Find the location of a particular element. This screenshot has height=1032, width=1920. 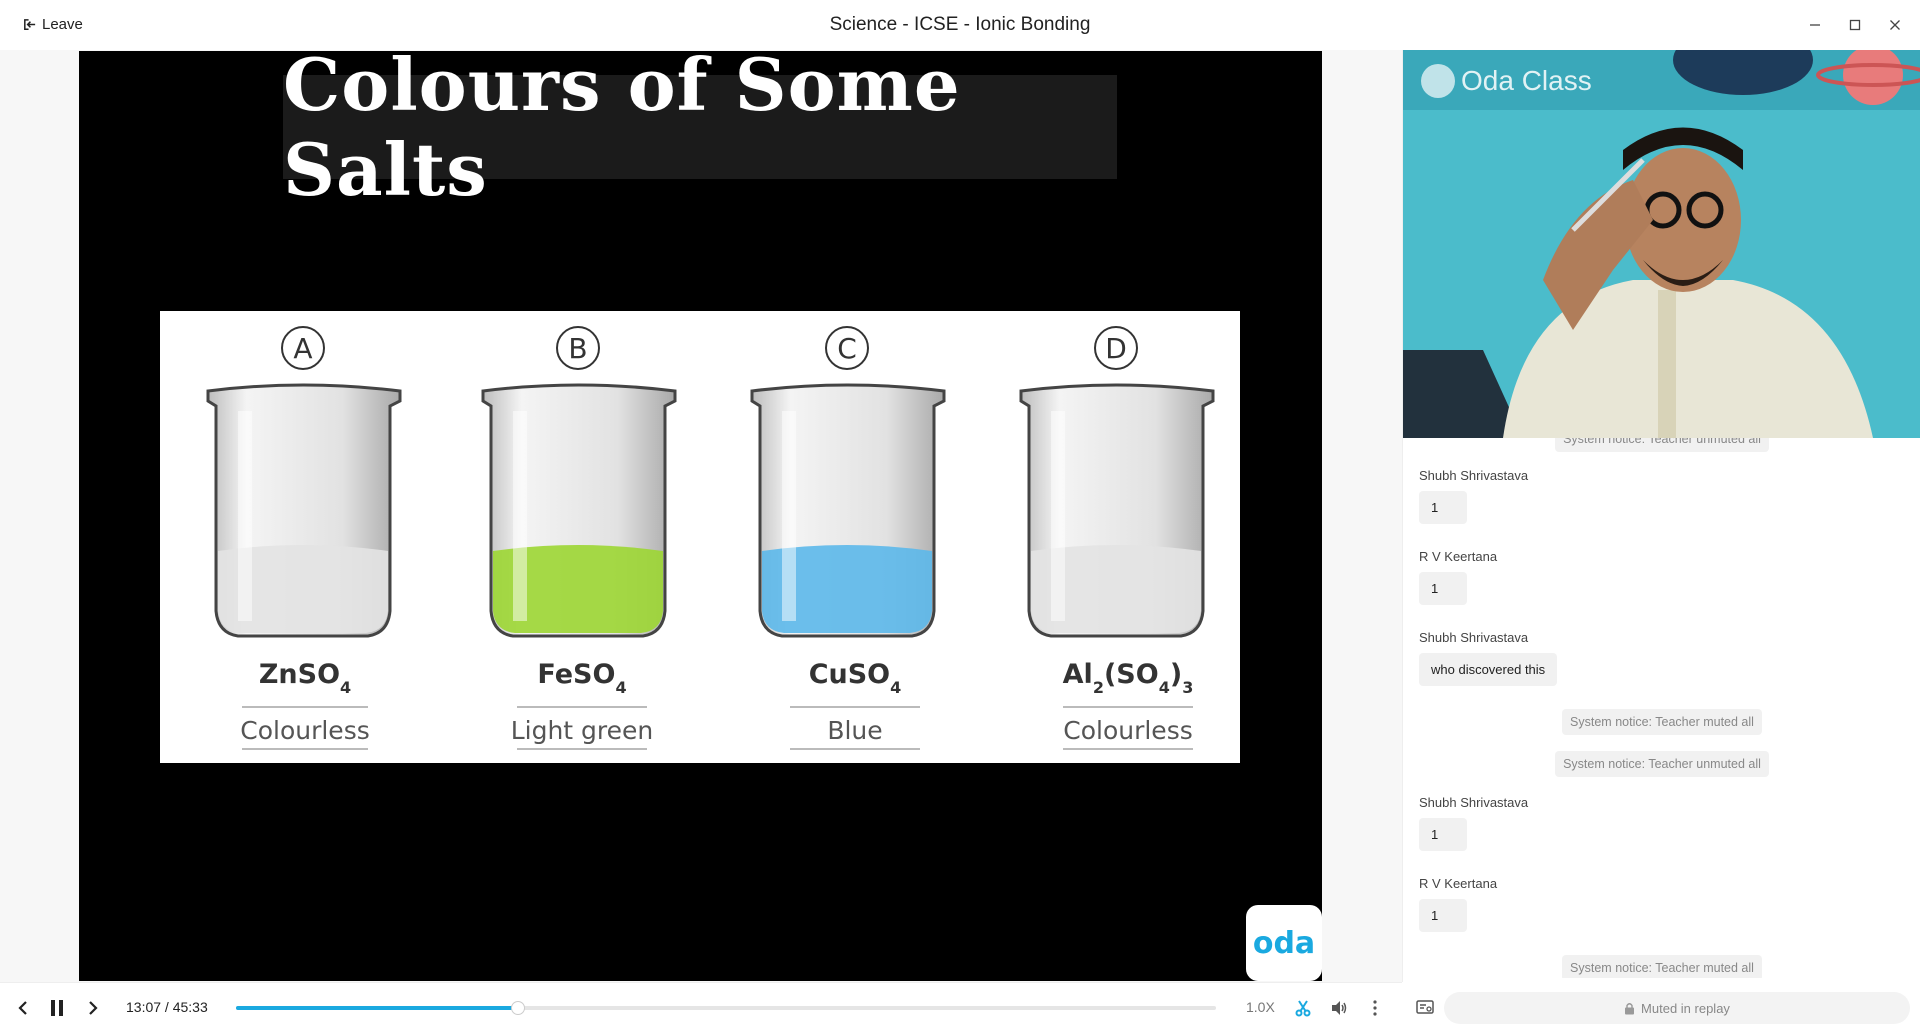

pause-button is located at coordinates (57, 1008).